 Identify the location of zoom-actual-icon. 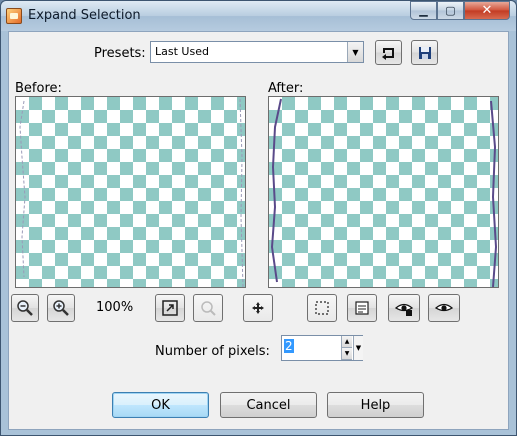
(208, 308).